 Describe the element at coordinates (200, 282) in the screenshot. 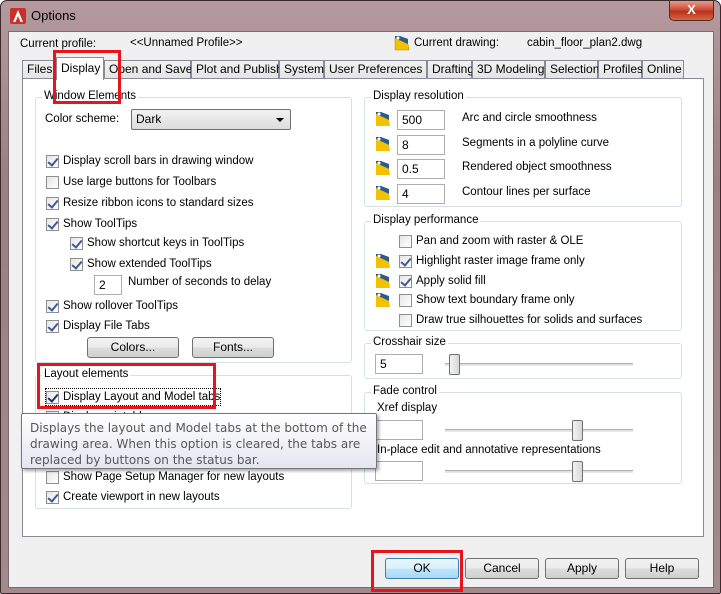

I see `tooltip-delay-label: Number of seconds to delay` at that location.